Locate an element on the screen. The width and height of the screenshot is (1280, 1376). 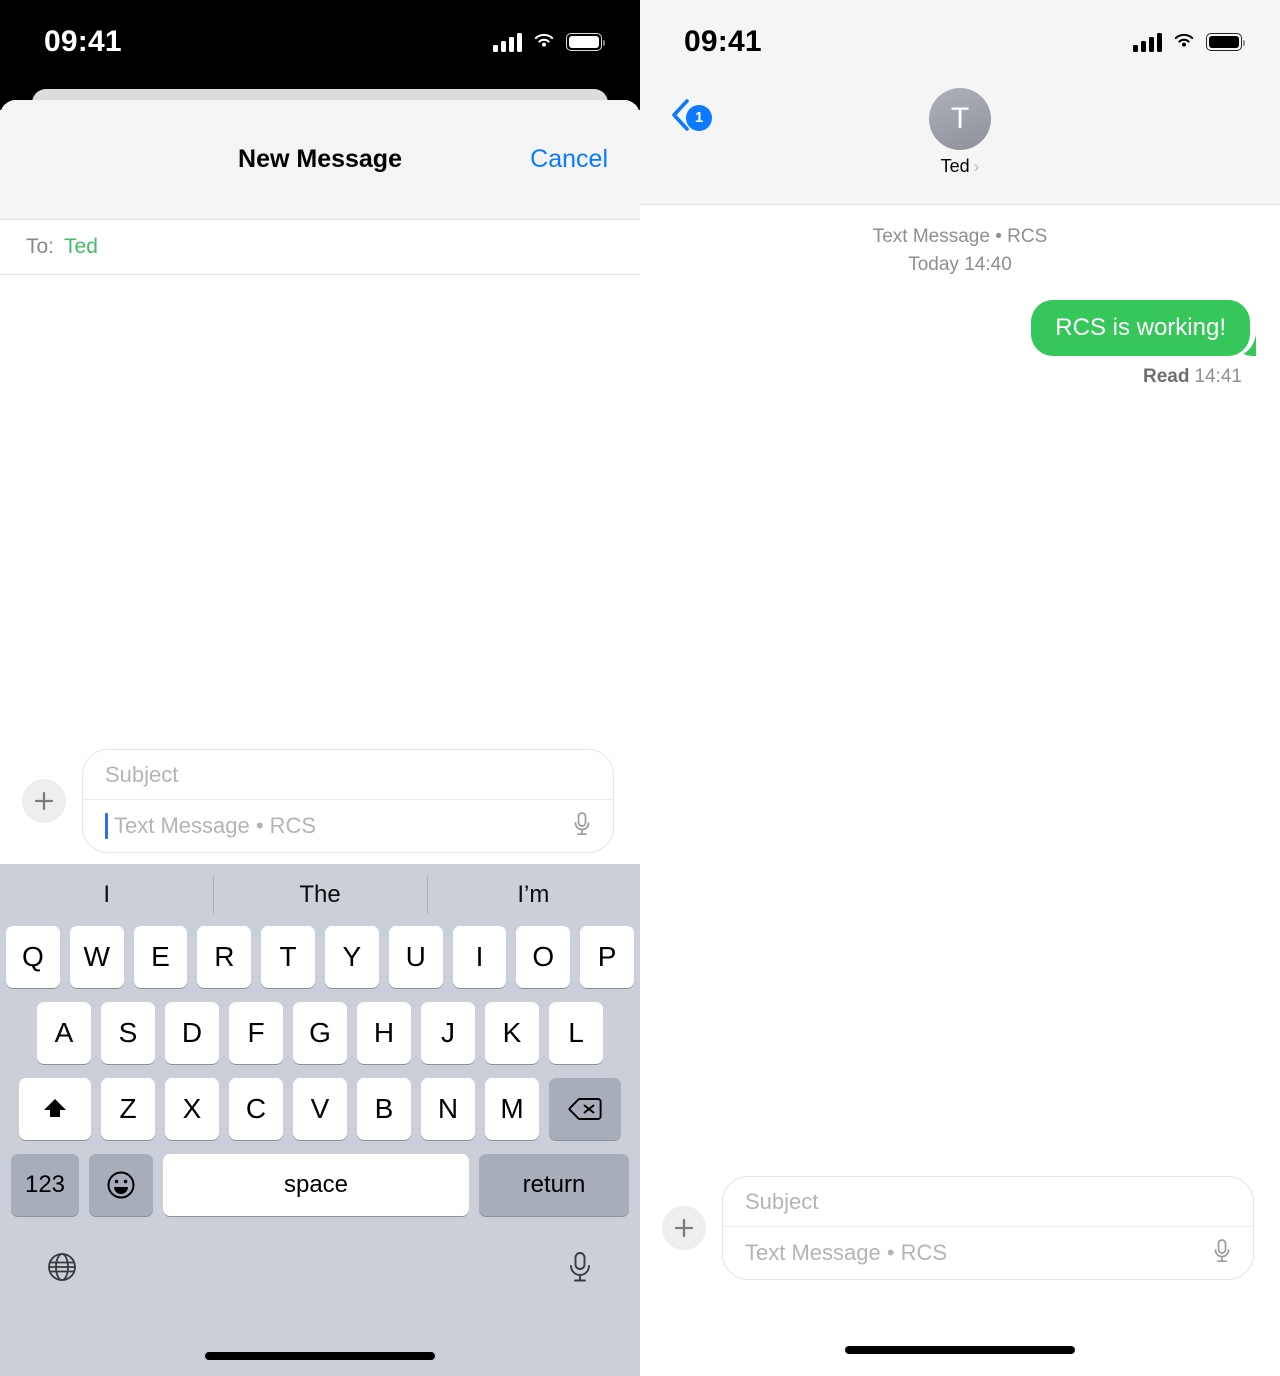
message-row-outgoing: RCS is working! is located at coordinates (960, 328).